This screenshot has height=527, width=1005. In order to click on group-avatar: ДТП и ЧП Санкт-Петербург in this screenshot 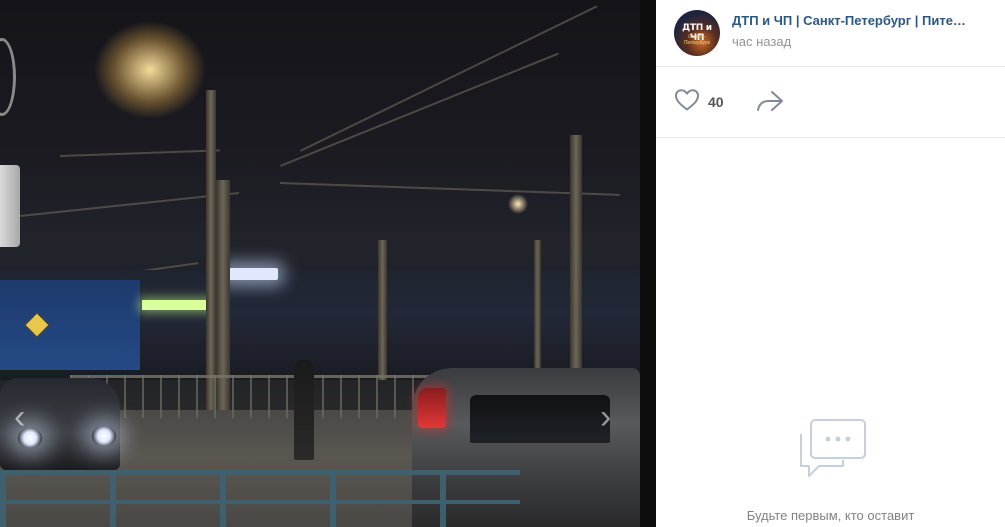, I will do `click(697, 33)`.